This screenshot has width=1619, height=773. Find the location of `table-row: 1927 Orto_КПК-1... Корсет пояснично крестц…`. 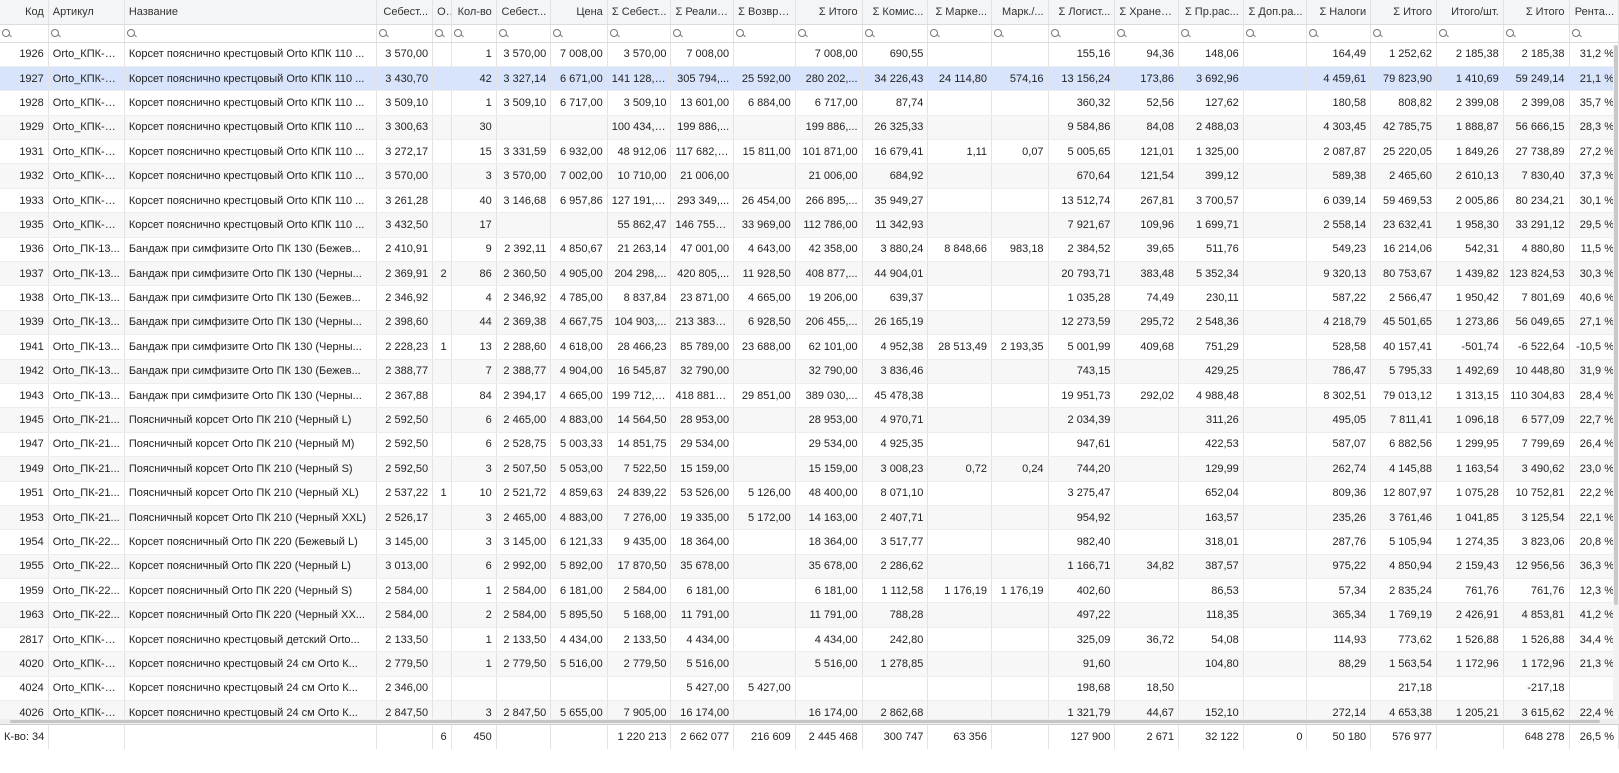

table-row: 1927 Orto_КПК-1... Корсет пояснично крестц… is located at coordinates (809, 79).